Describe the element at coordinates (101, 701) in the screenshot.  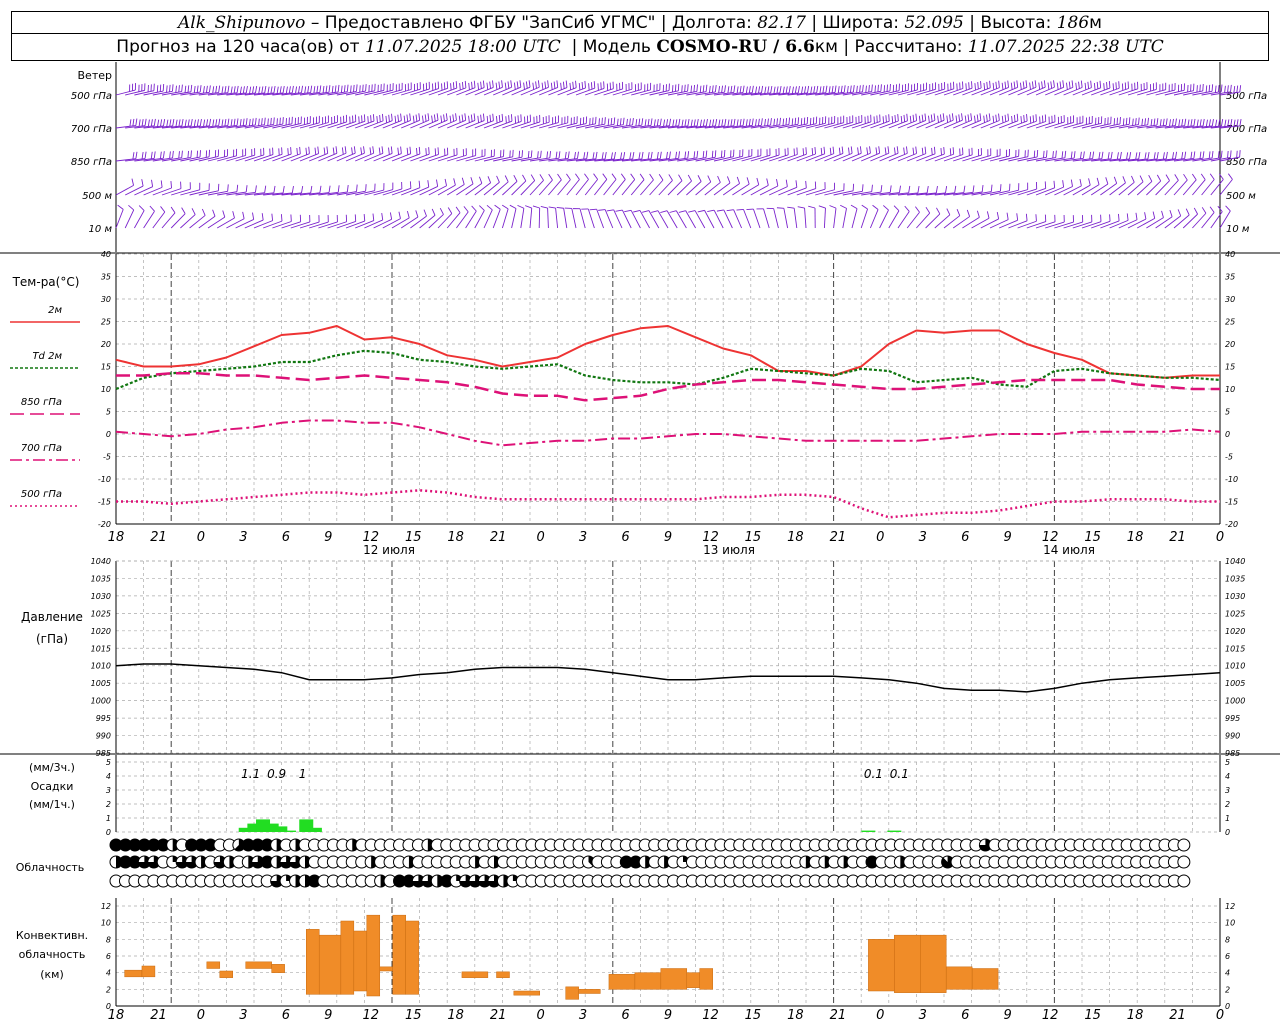
I see `pressure-panel-ytick-left: 1000` at that location.